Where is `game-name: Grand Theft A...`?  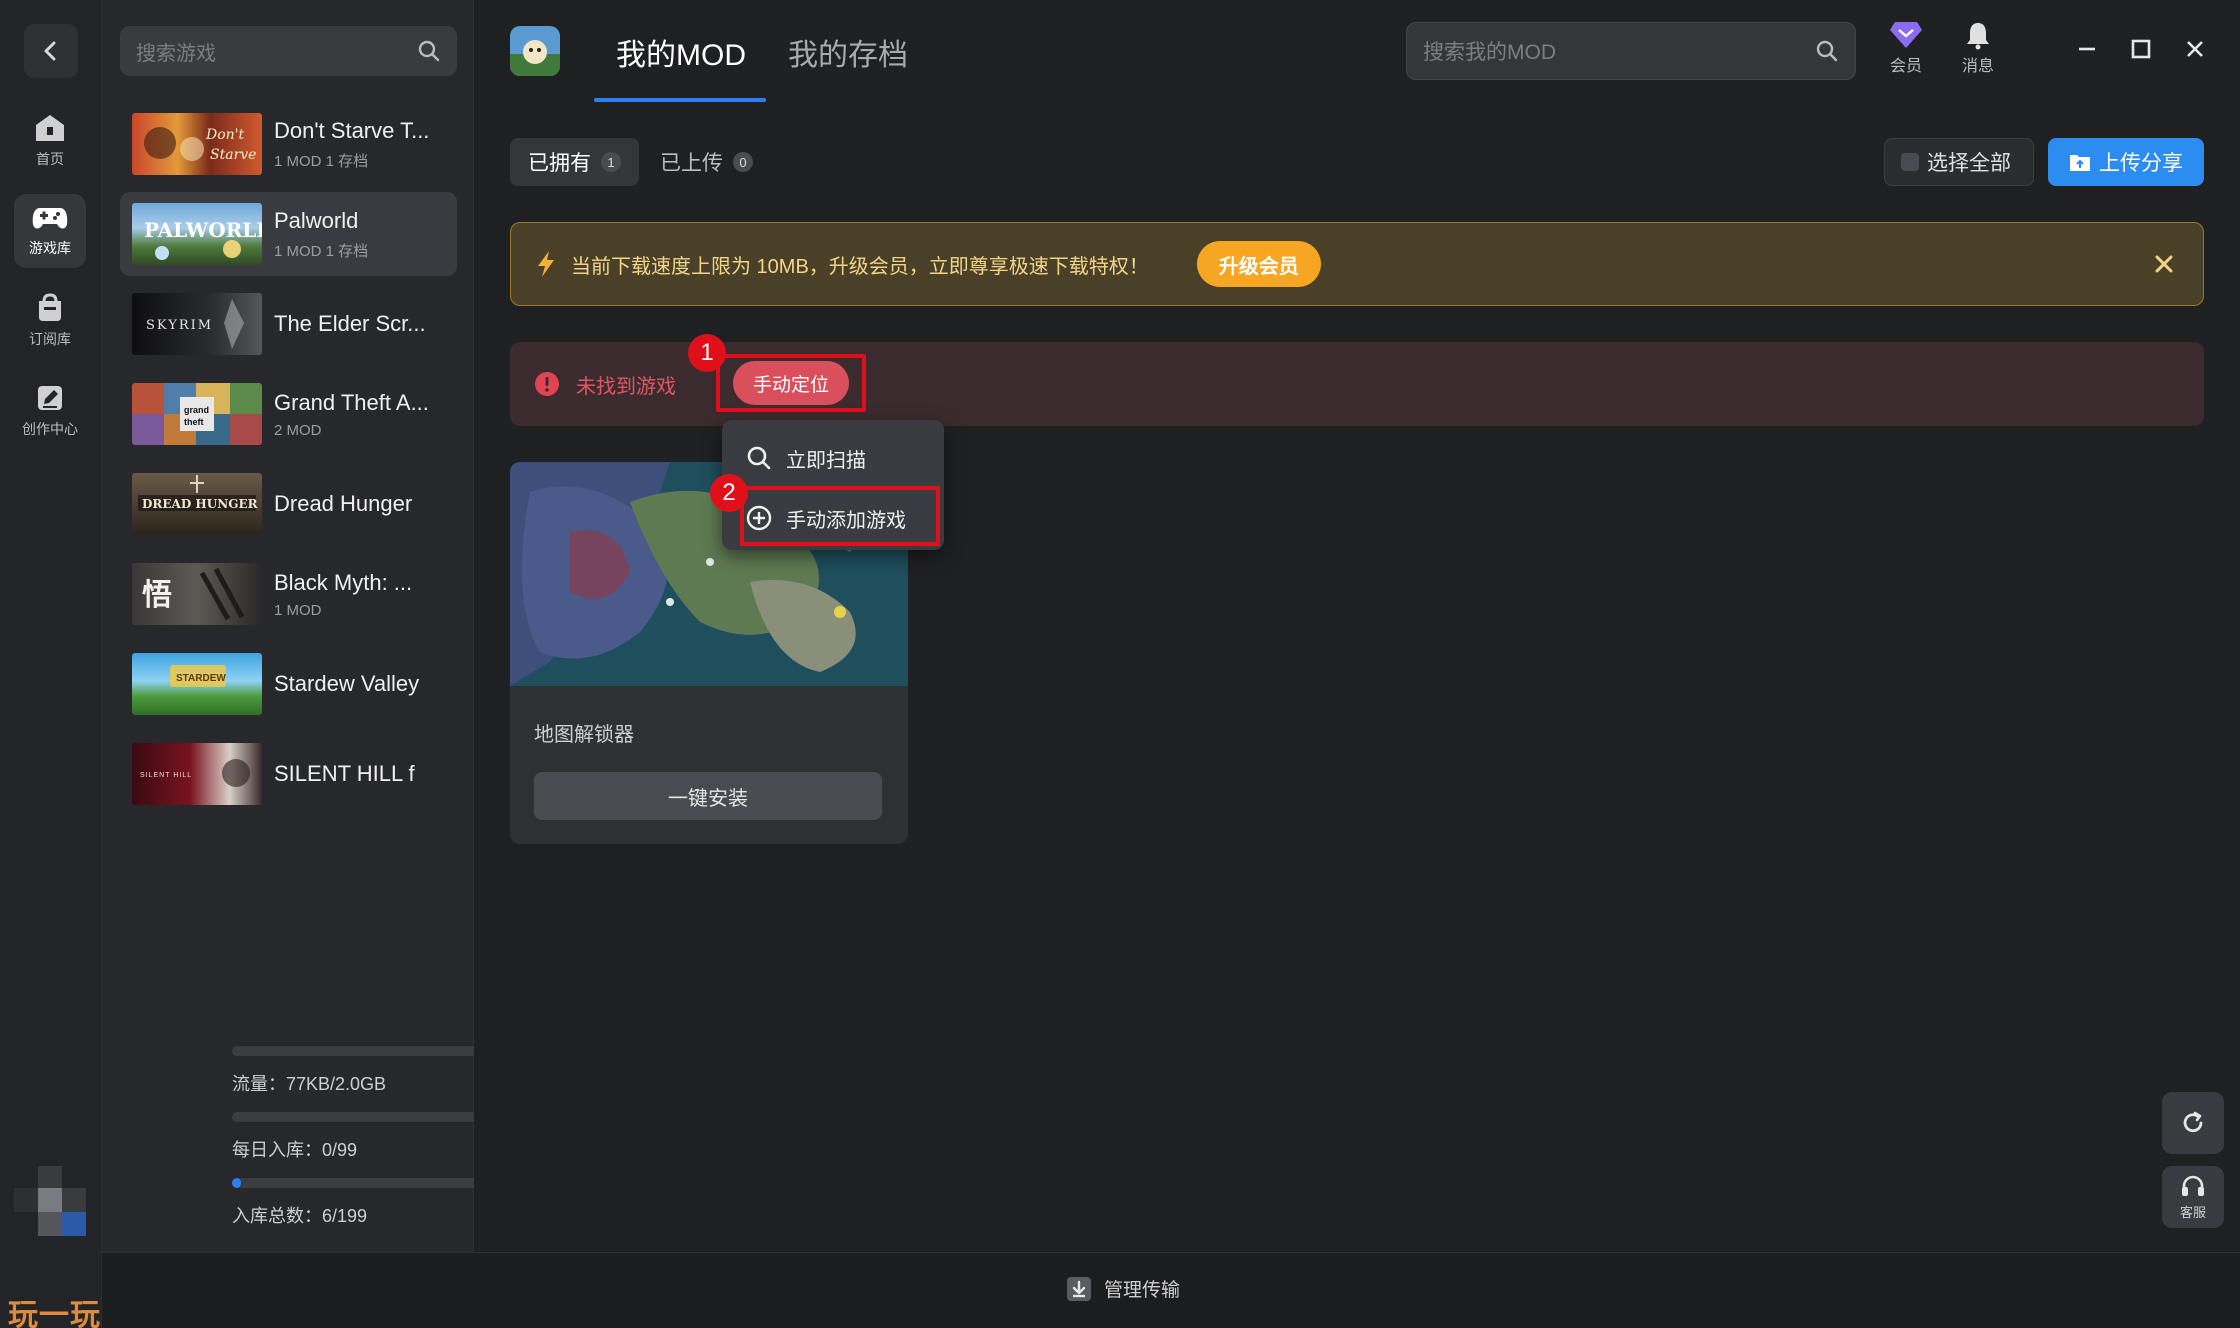 game-name: Grand Theft A... is located at coordinates (351, 402).